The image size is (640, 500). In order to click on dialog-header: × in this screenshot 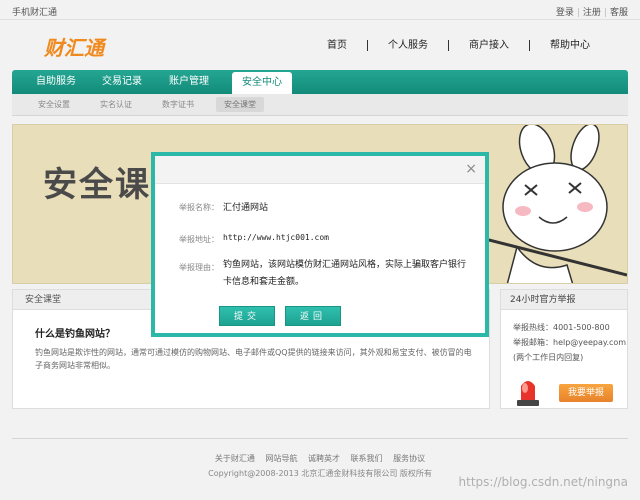, I will do `click(320, 170)`.